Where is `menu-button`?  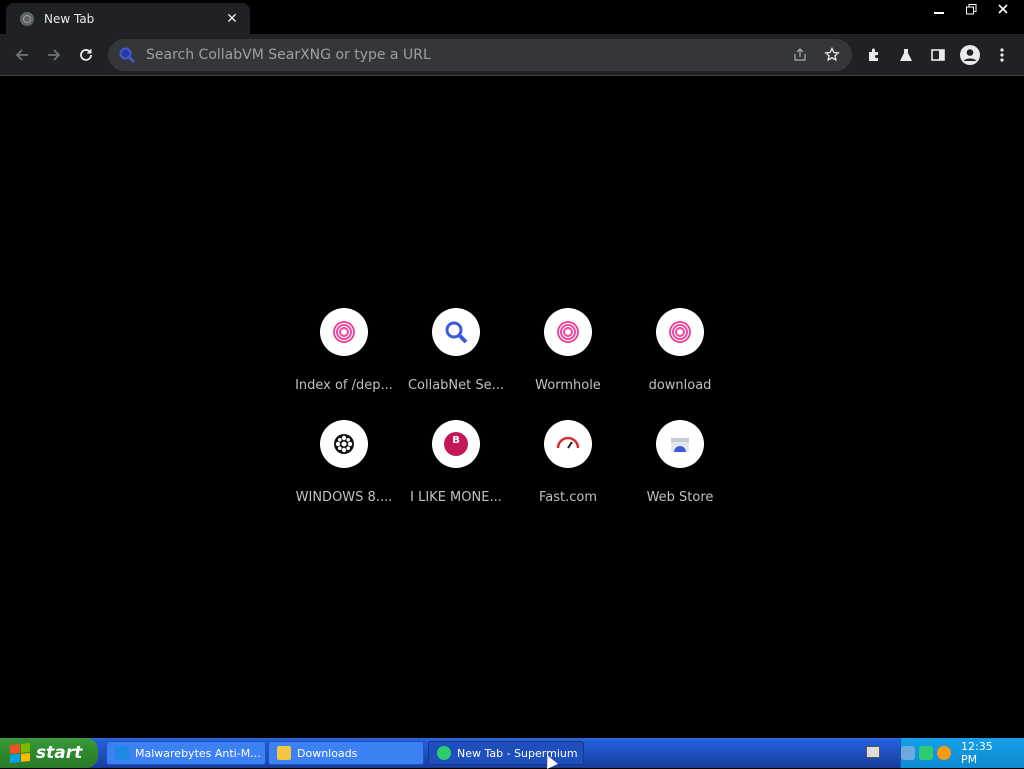
menu-button is located at coordinates (1002, 55).